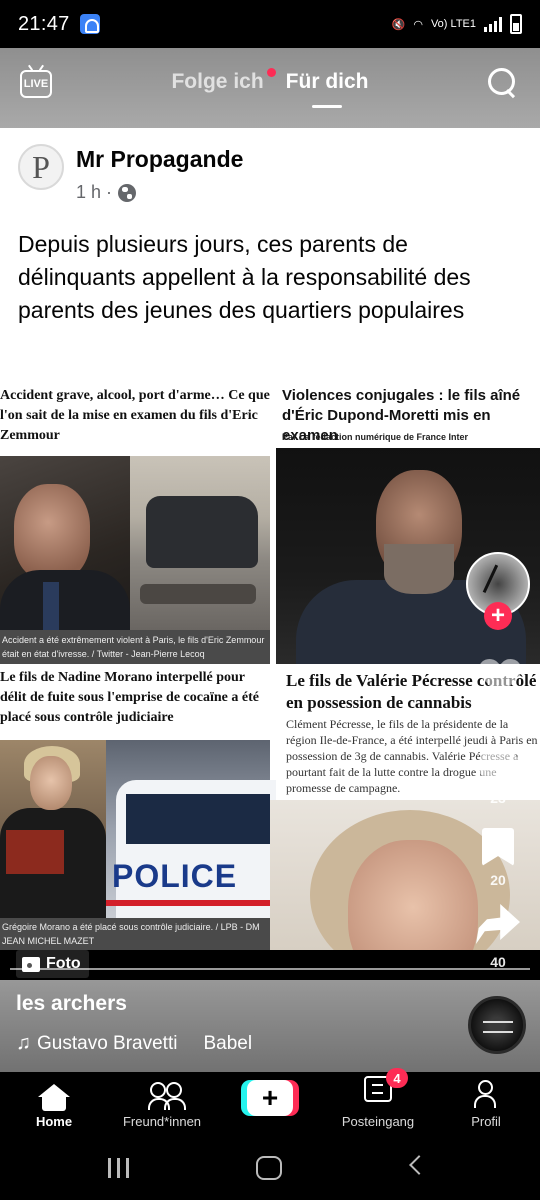 The image size is (540, 1200). What do you see at coordinates (497, 1025) in the screenshot?
I see `music-disc-icon` at bounding box center [497, 1025].